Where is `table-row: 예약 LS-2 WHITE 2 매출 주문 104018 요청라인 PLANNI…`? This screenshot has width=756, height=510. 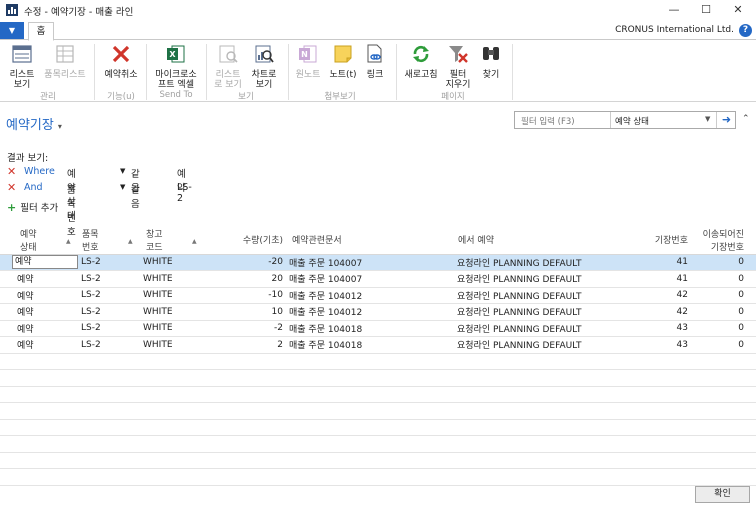
table-row: 예약 LS-2 WHITE 2 매출 주문 104018 요청라인 PLANNI… is located at coordinates (378, 345).